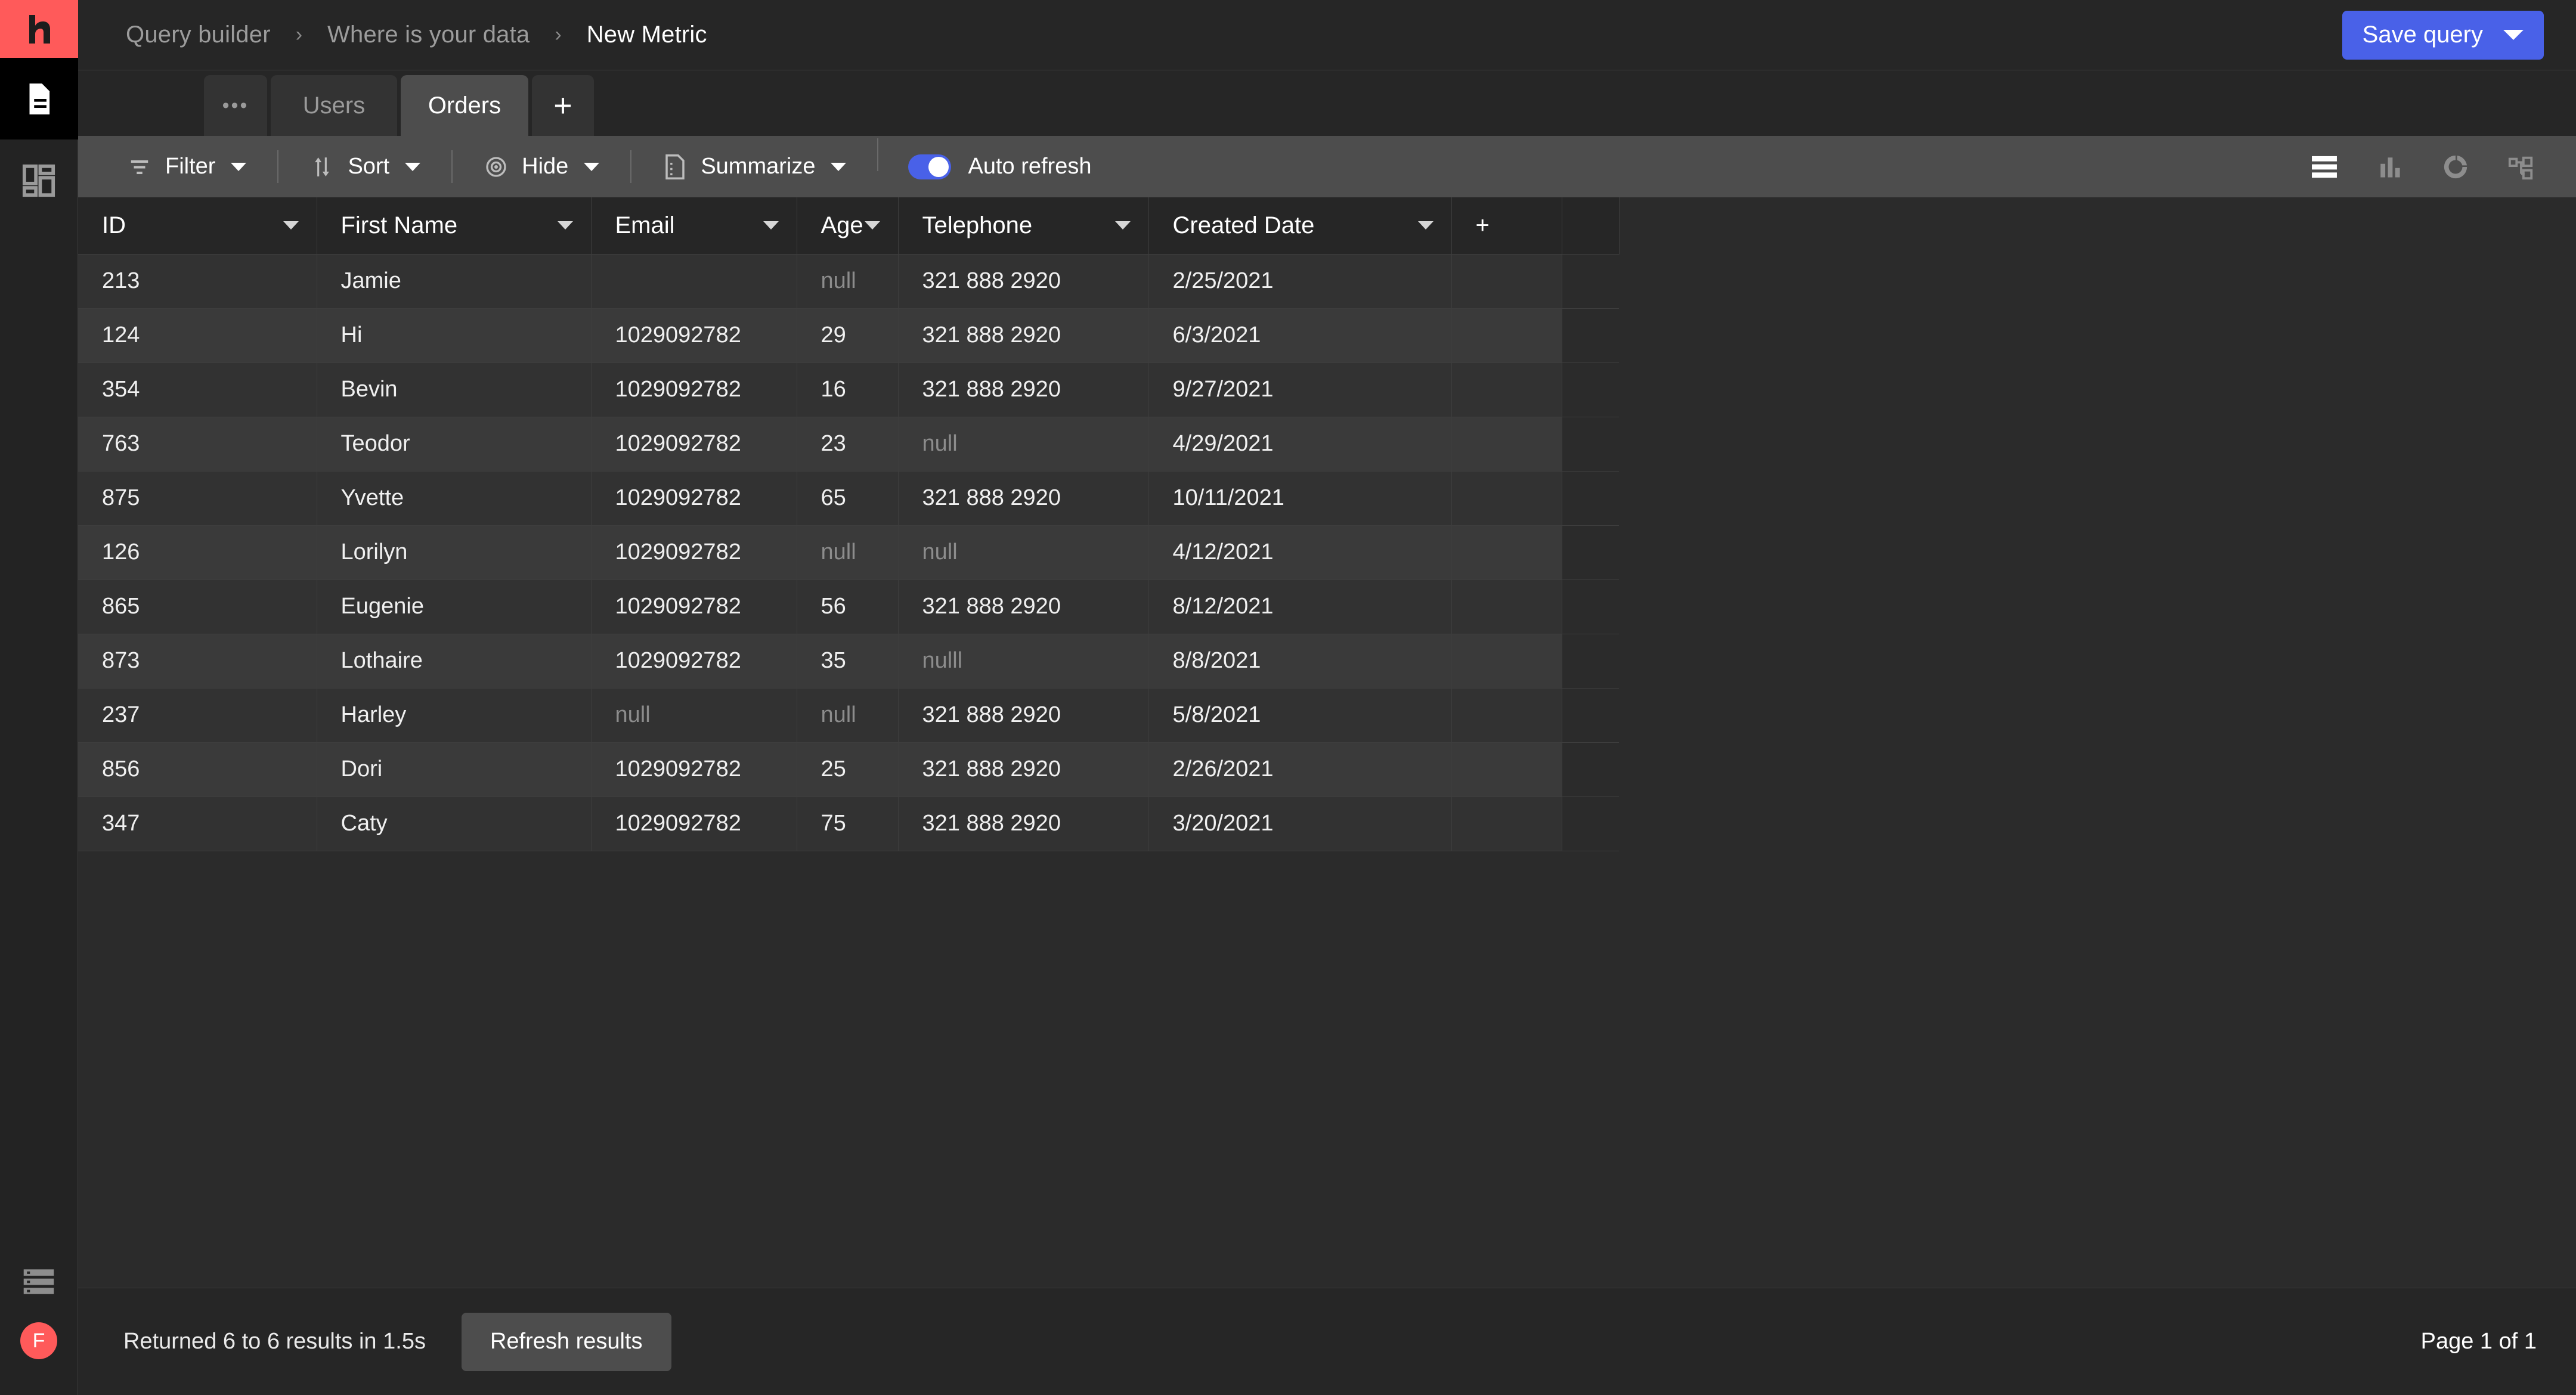  I want to click on refresh-results-button: Refresh results, so click(566, 1341).